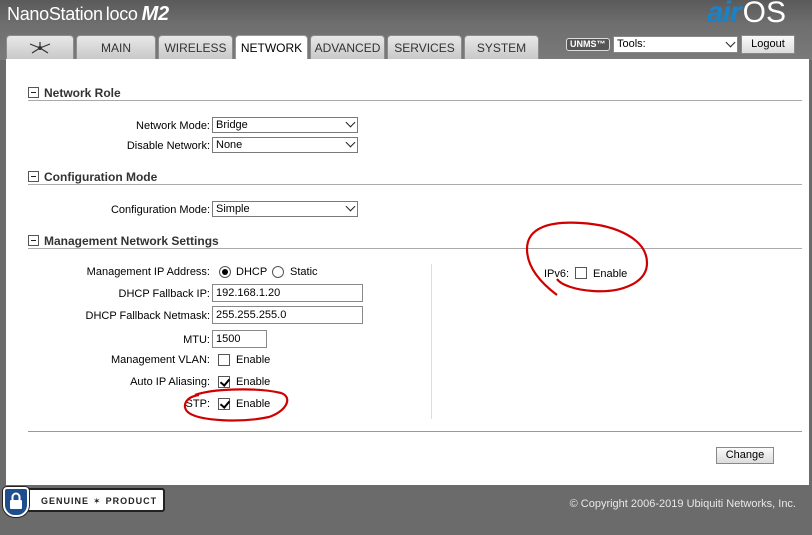 The width and height of the screenshot is (812, 535). I want to click on product-gen: M2, so click(155, 14).